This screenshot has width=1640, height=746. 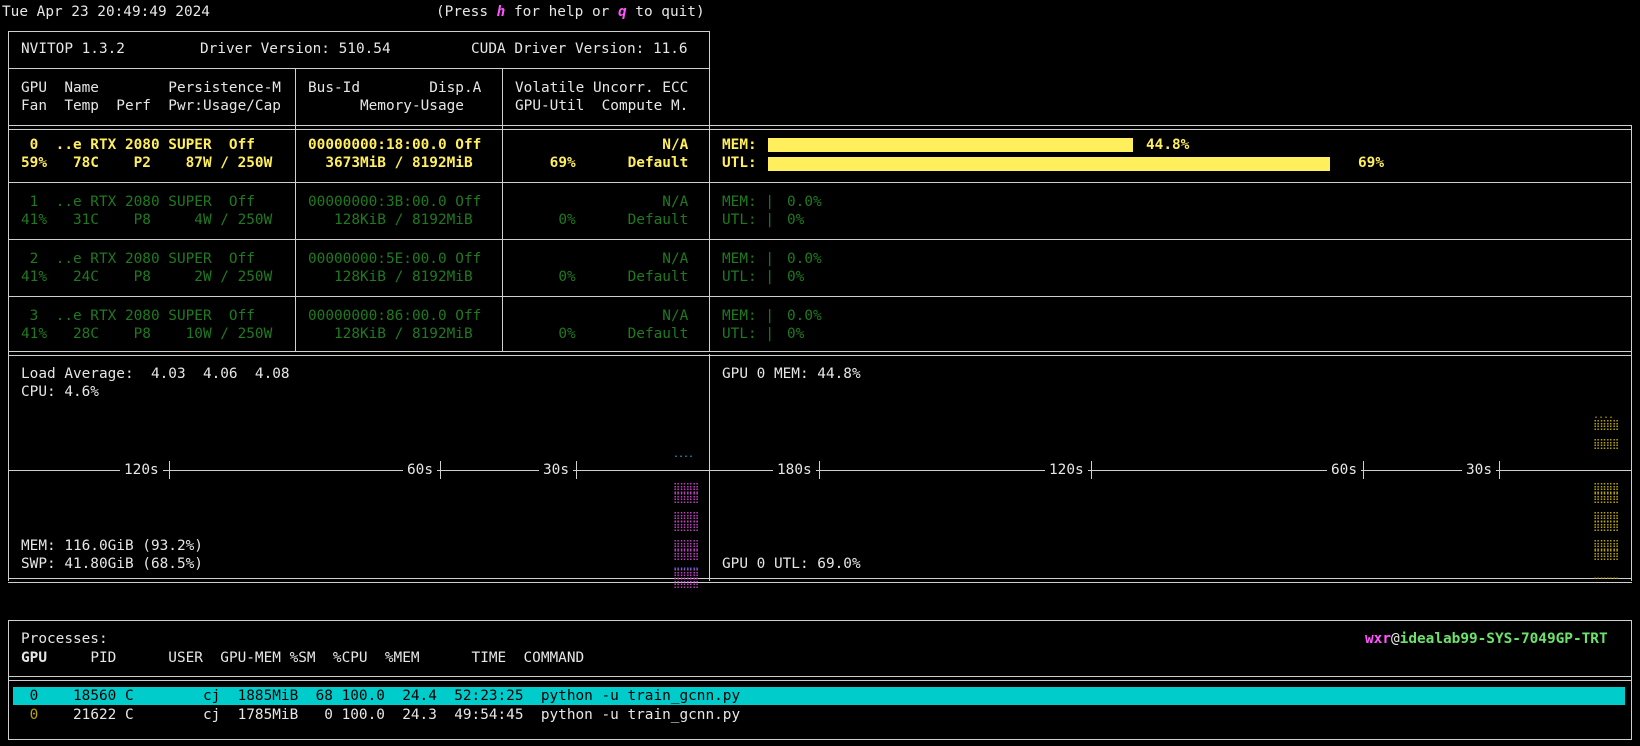 I want to click on quit-key: q, so click(x=622, y=12).